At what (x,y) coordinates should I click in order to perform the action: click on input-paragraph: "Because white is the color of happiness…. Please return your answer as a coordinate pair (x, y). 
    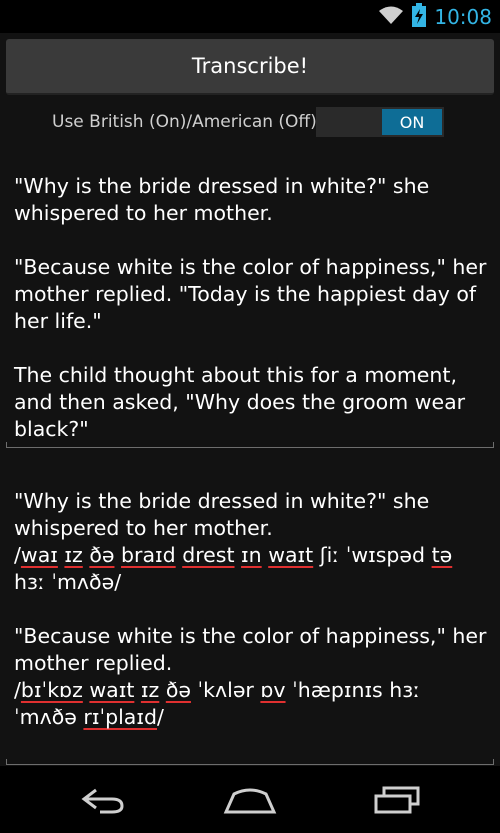
    Looking at the image, I should click on (253, 294).